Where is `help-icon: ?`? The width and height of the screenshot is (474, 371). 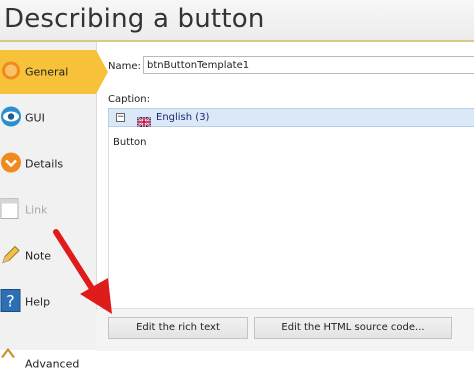
help-icon: ? is located at coordinates (11, 302).